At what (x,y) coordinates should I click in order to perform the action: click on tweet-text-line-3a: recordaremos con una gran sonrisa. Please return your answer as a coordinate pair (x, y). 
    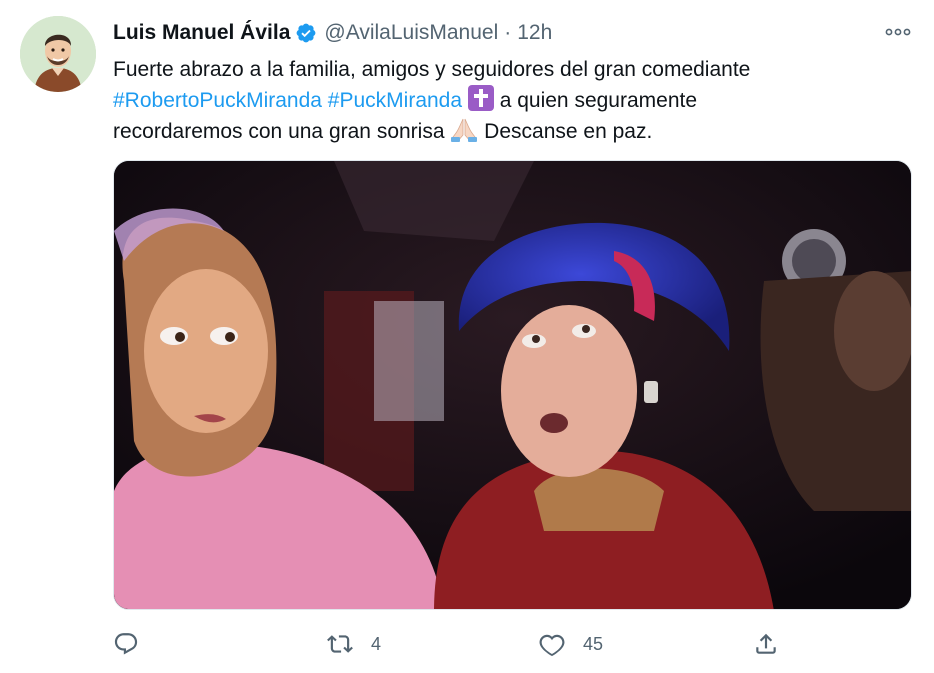
    Looking at the image, I should click on (282, 131).